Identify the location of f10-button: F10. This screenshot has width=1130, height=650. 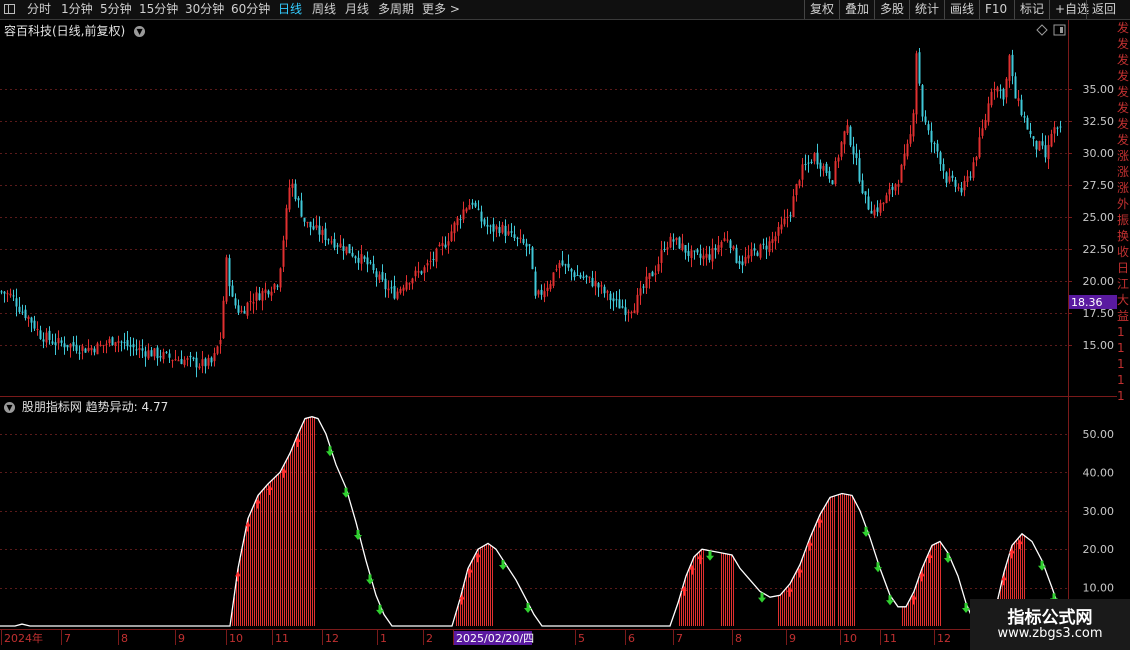
(996, 9).